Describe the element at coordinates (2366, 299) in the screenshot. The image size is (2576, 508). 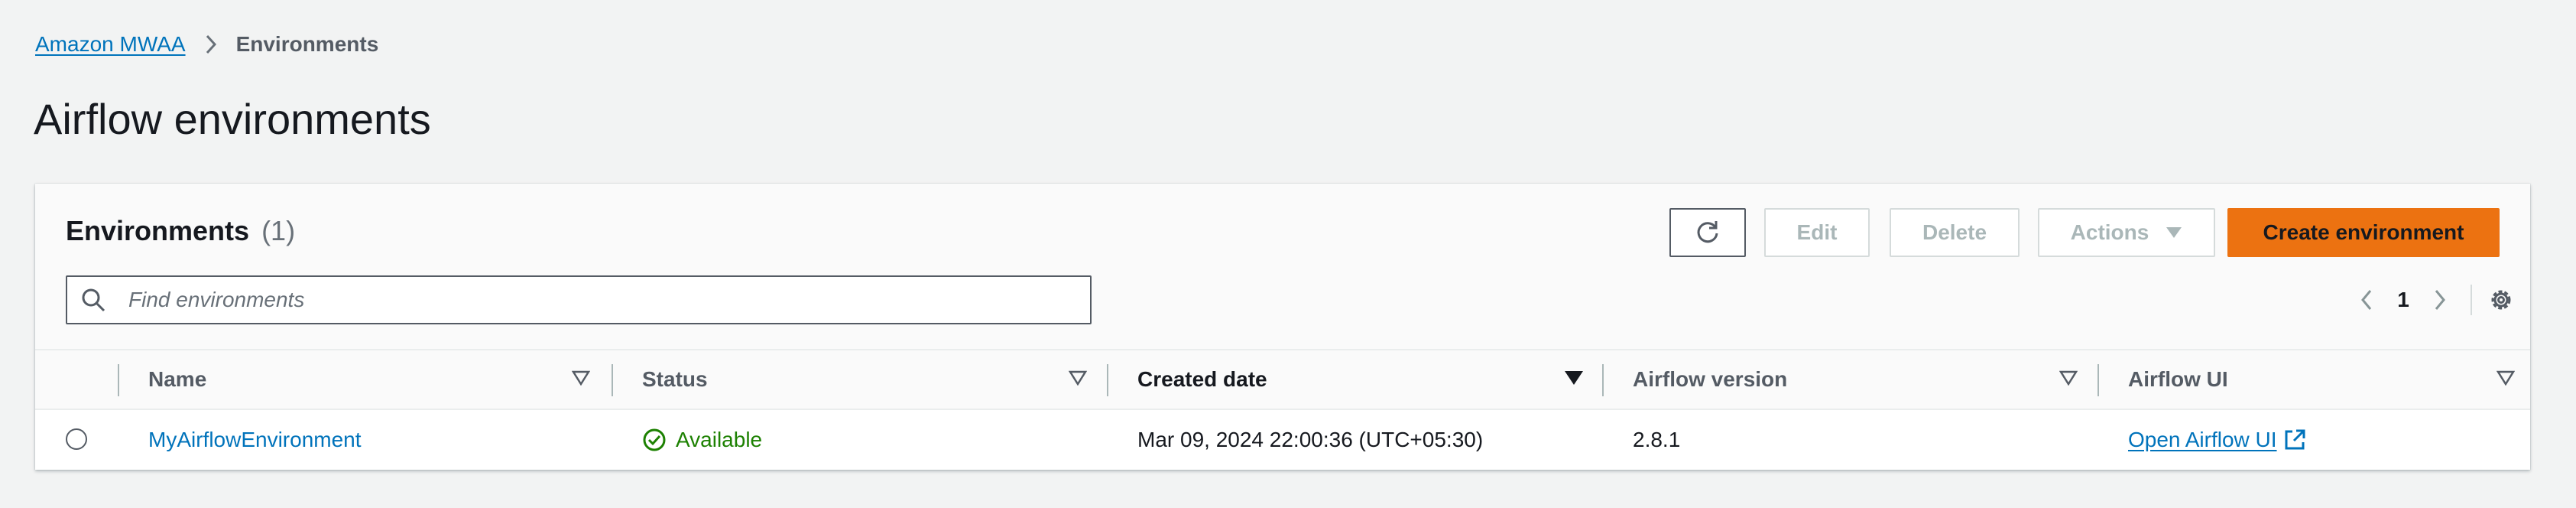
I see `previous-page-icon` at that location.